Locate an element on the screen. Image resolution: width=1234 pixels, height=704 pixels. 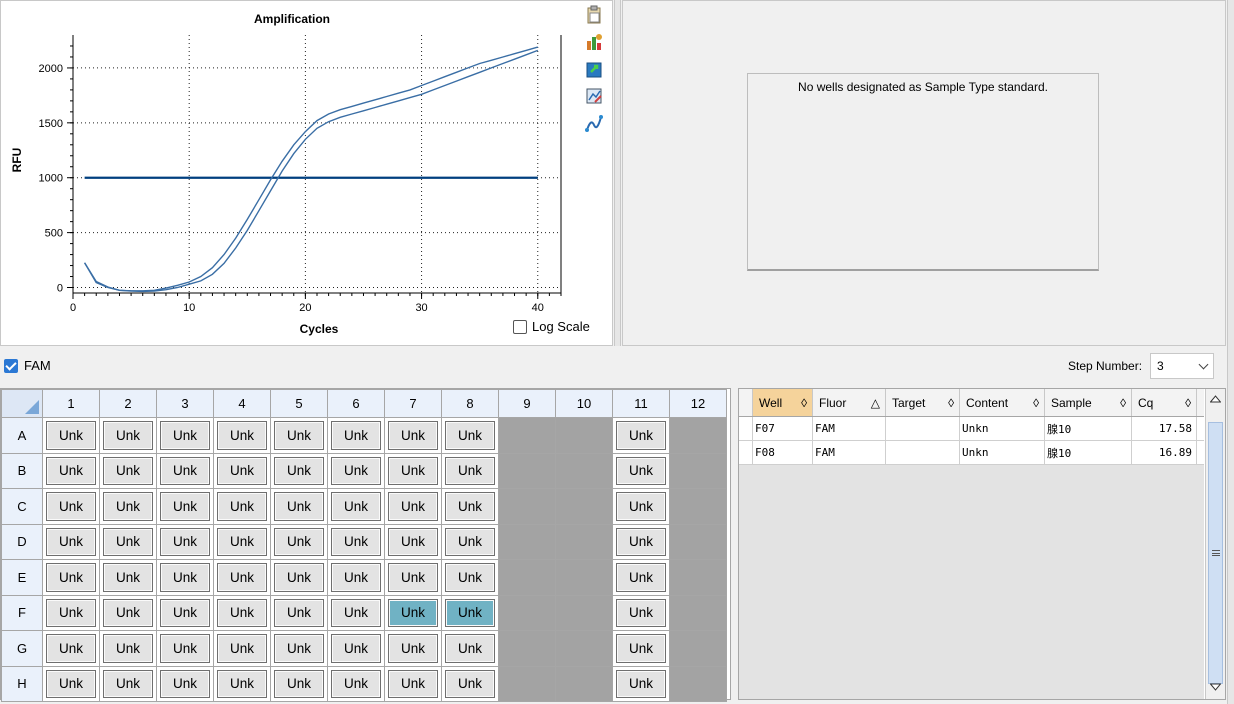
plate-column-header: 12 is located at coordinates (698, 403).